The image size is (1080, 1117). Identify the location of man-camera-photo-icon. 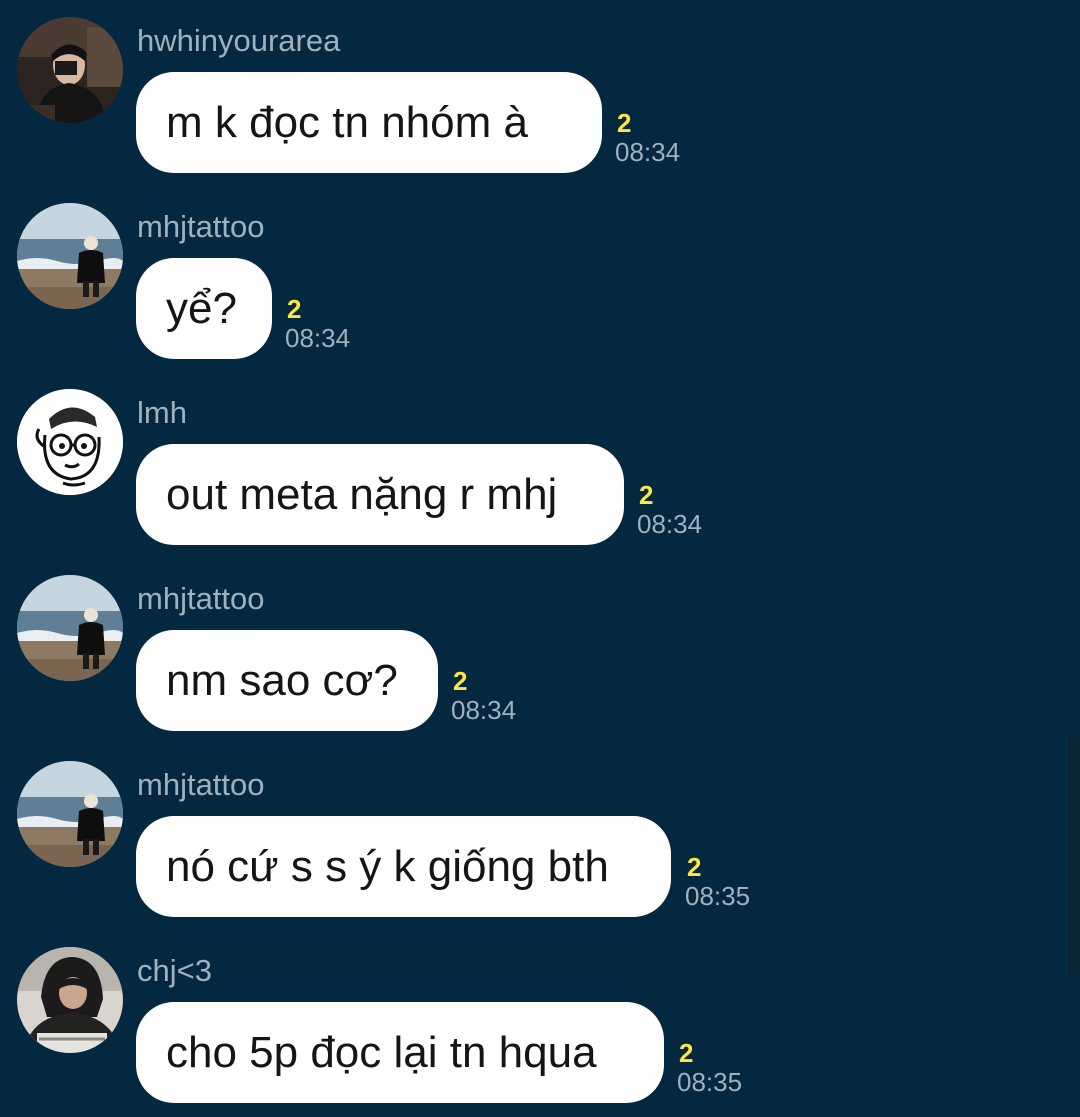
(70, 70).